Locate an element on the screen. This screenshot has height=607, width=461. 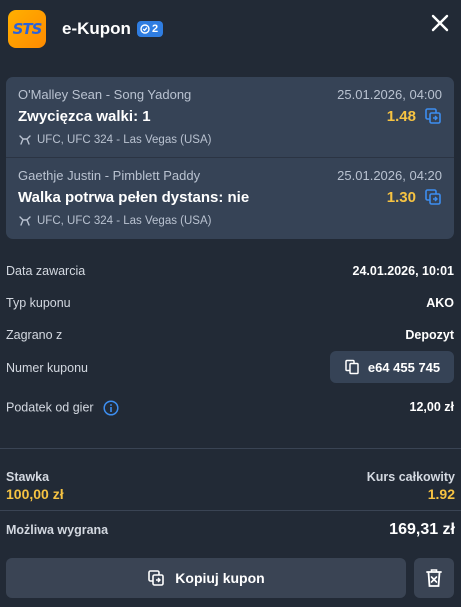
info-icon is located at coordinates (111, 408).